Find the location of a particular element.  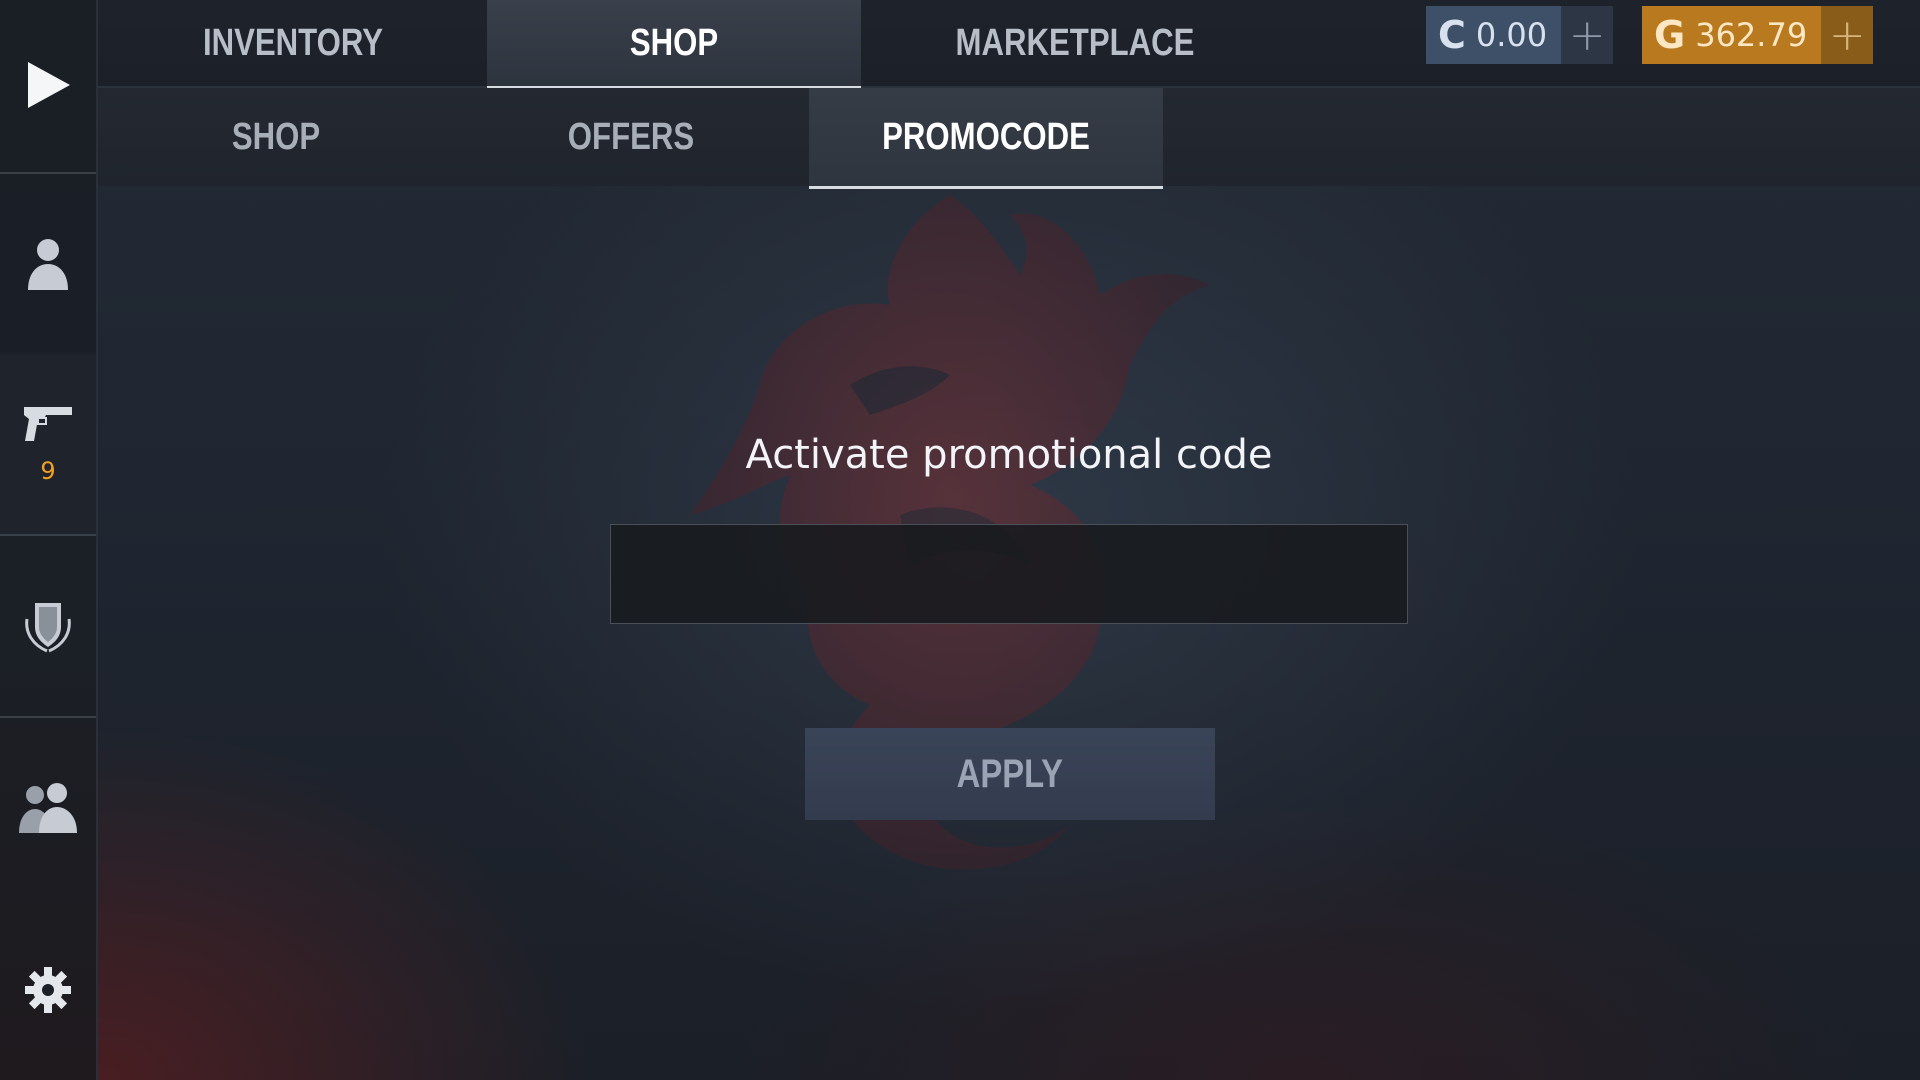

tab-marketplace: MARKETPLACE is located at coordinates (1075, 43).